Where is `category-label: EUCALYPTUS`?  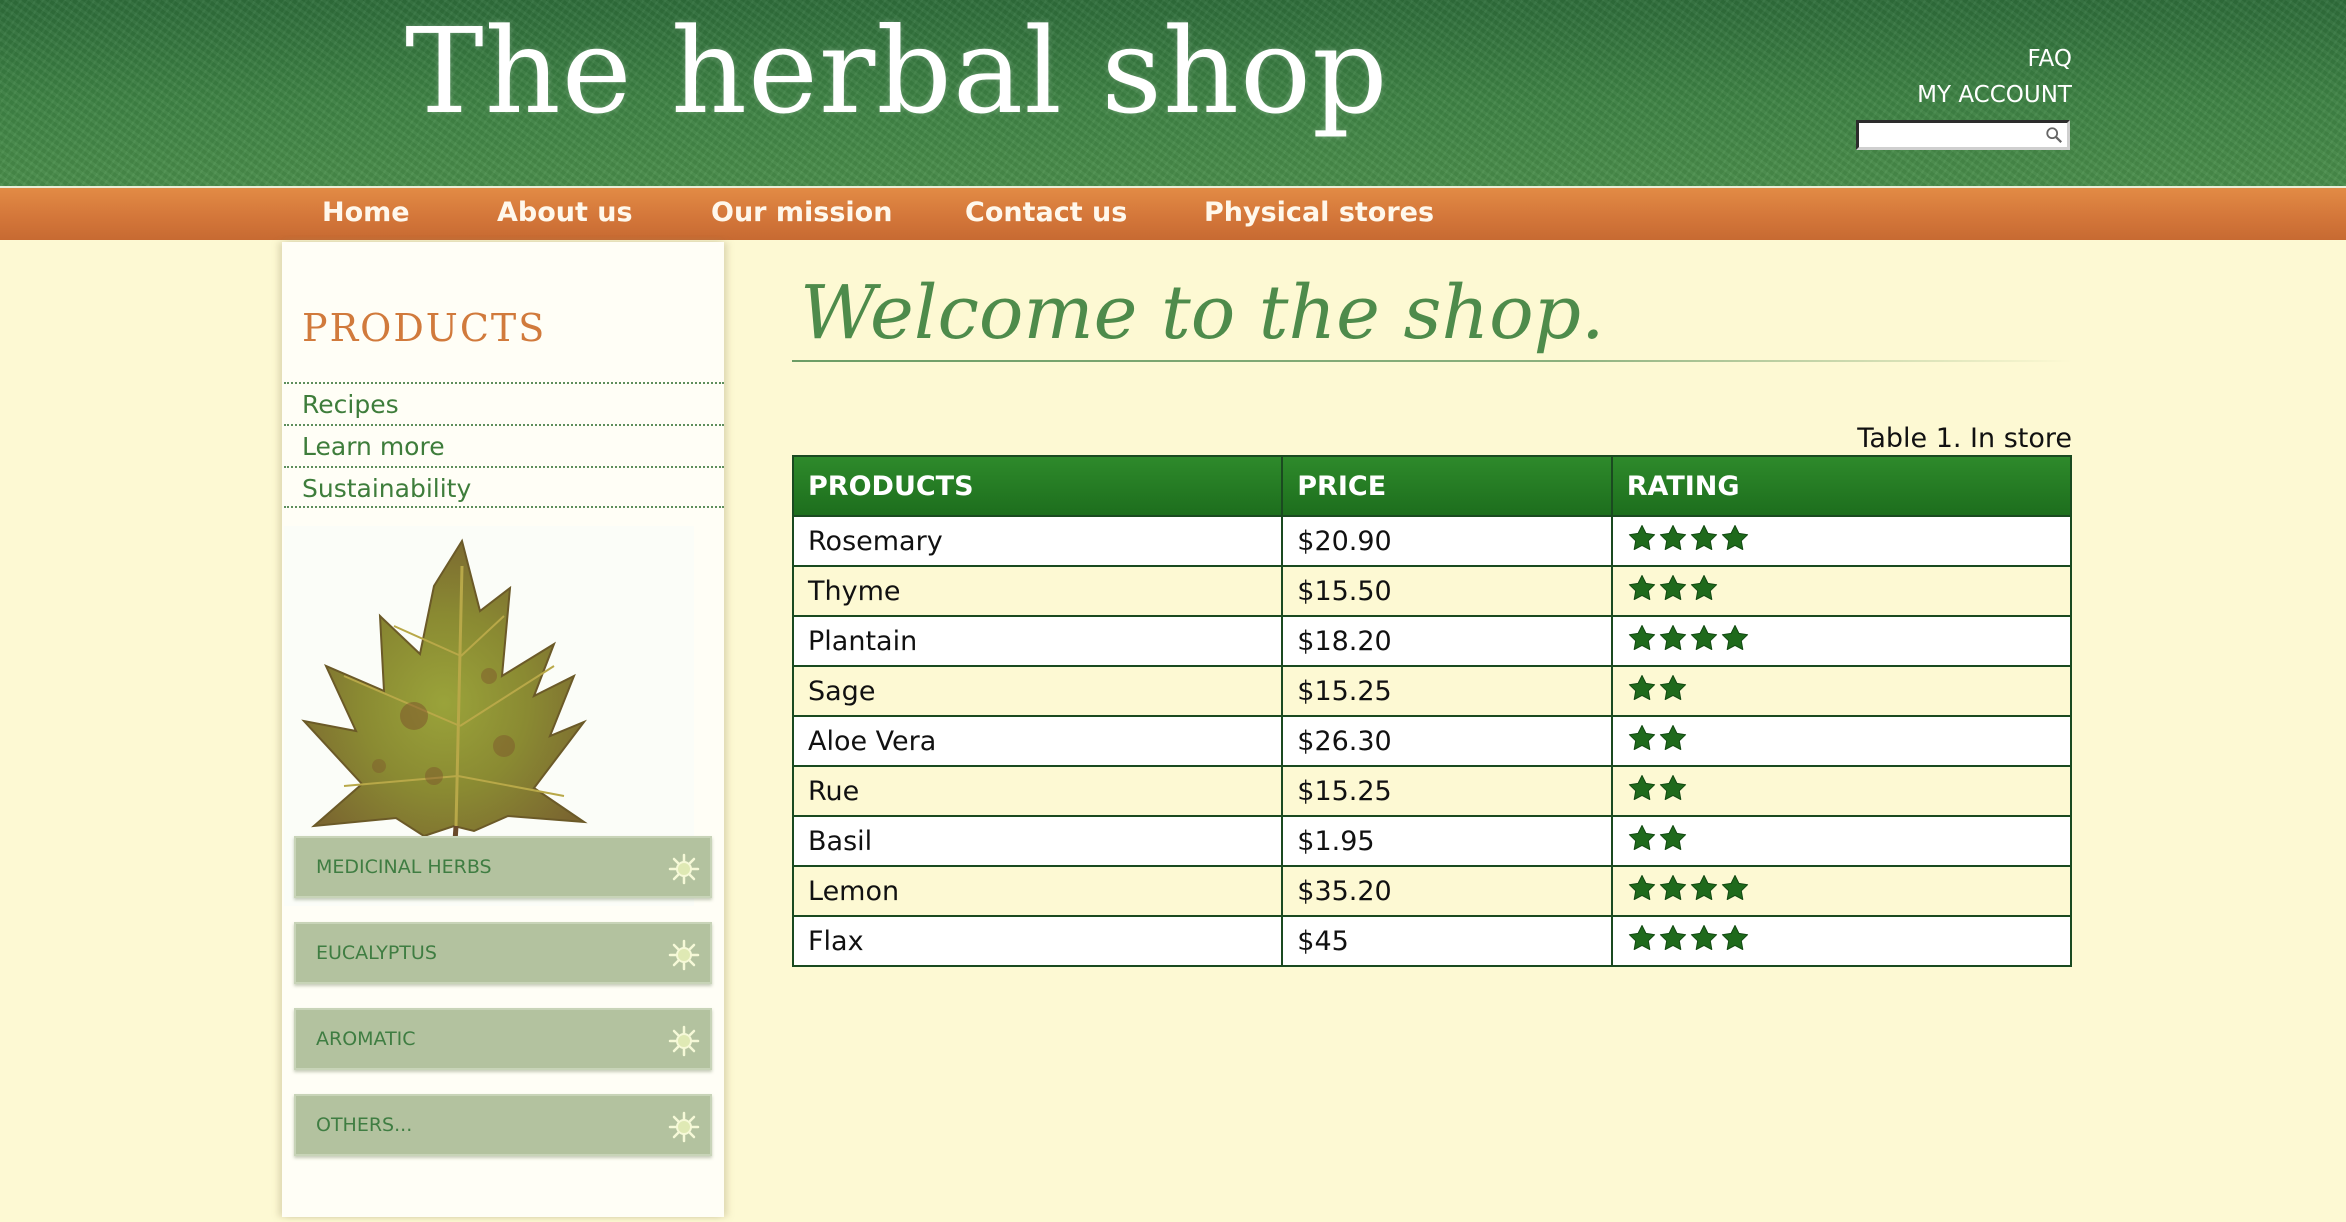 category-label: EUCALYPTUS is located at coordinates (376, 953).